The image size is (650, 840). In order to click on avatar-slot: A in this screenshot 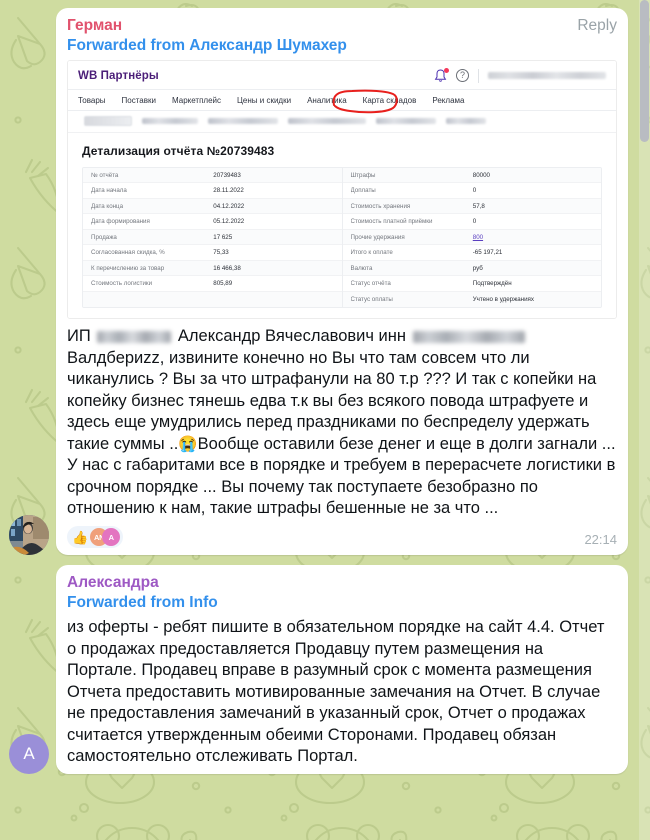, I will do `click(29, 754)`.